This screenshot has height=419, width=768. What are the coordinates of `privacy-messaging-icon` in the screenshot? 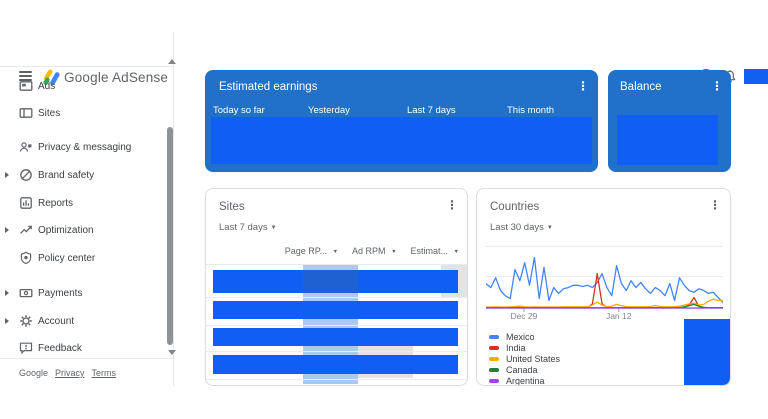 It's located at (25, 147).